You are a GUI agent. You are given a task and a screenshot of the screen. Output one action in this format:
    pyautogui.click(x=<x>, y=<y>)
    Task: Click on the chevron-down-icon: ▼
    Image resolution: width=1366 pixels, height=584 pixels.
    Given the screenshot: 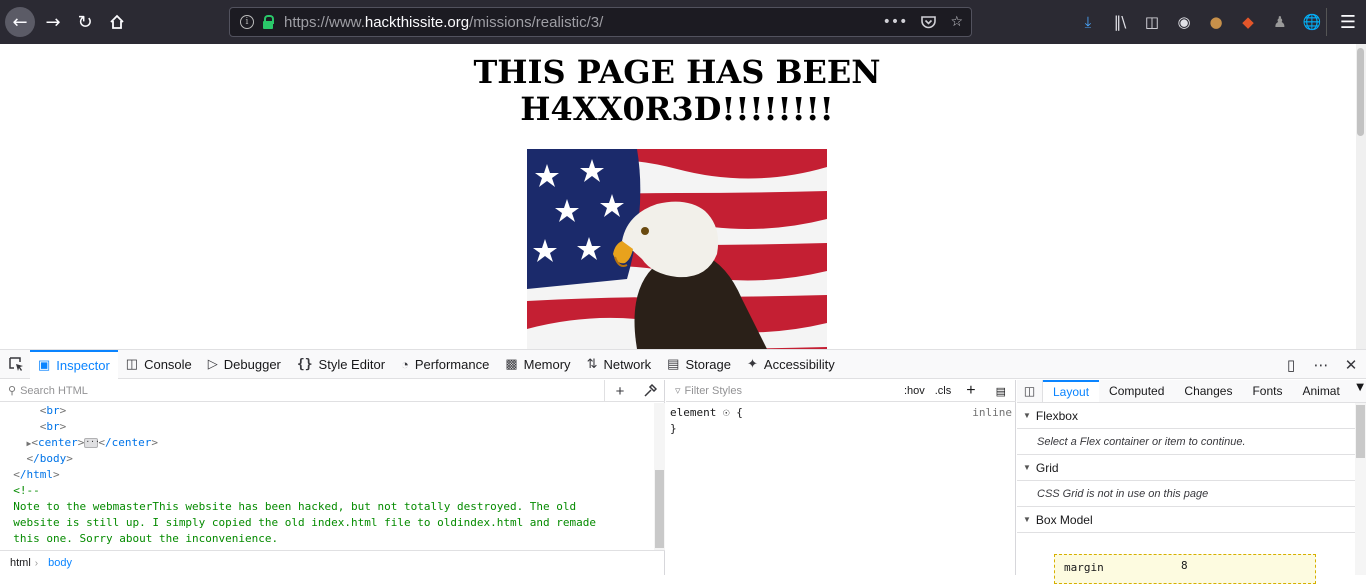 What is the action you would take?
    pyautogui.click(x=1027, y=467)
    